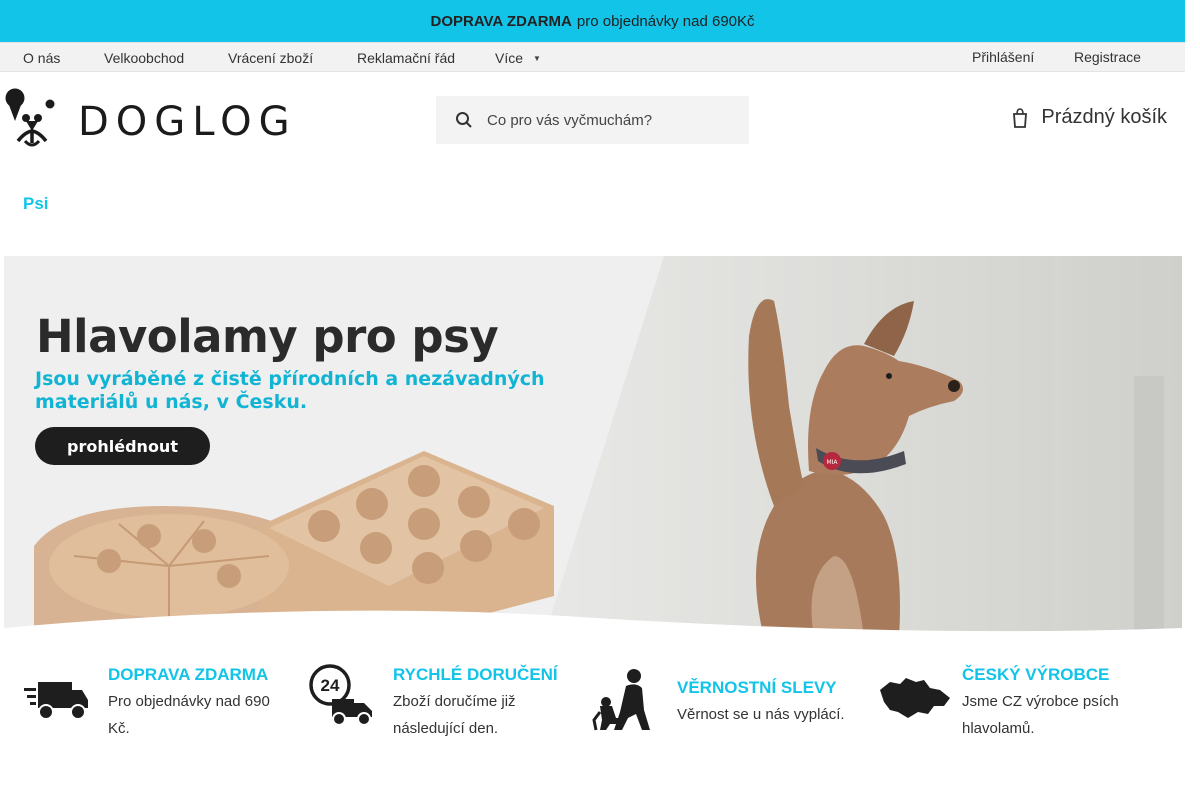  I want to click on search-box: Co pro vás vyčmuchám?, so click(592, 120).